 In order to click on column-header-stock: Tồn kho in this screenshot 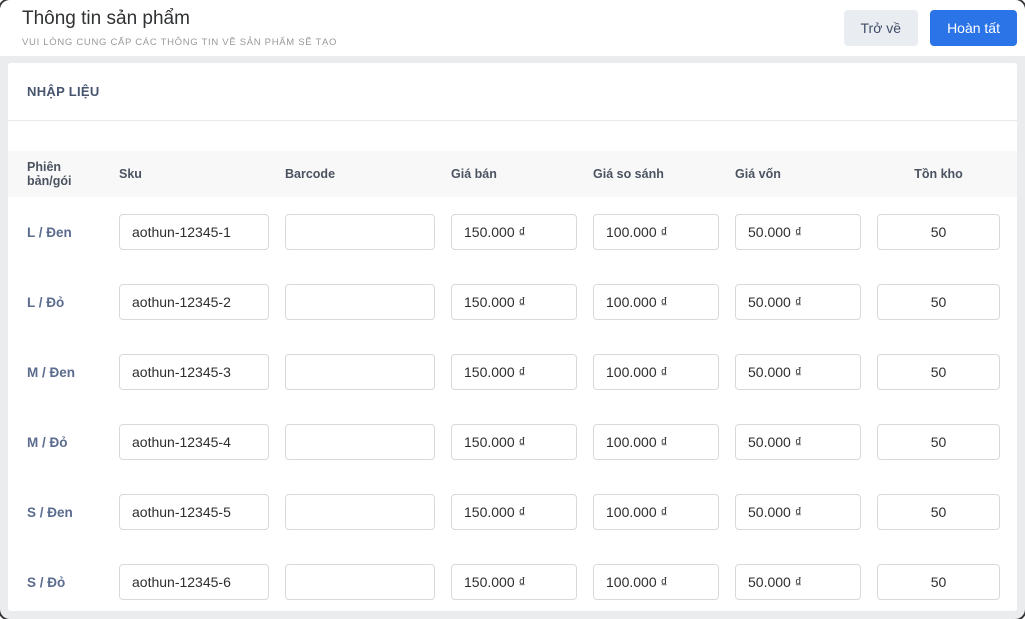, I will do `click(938, 174)`.